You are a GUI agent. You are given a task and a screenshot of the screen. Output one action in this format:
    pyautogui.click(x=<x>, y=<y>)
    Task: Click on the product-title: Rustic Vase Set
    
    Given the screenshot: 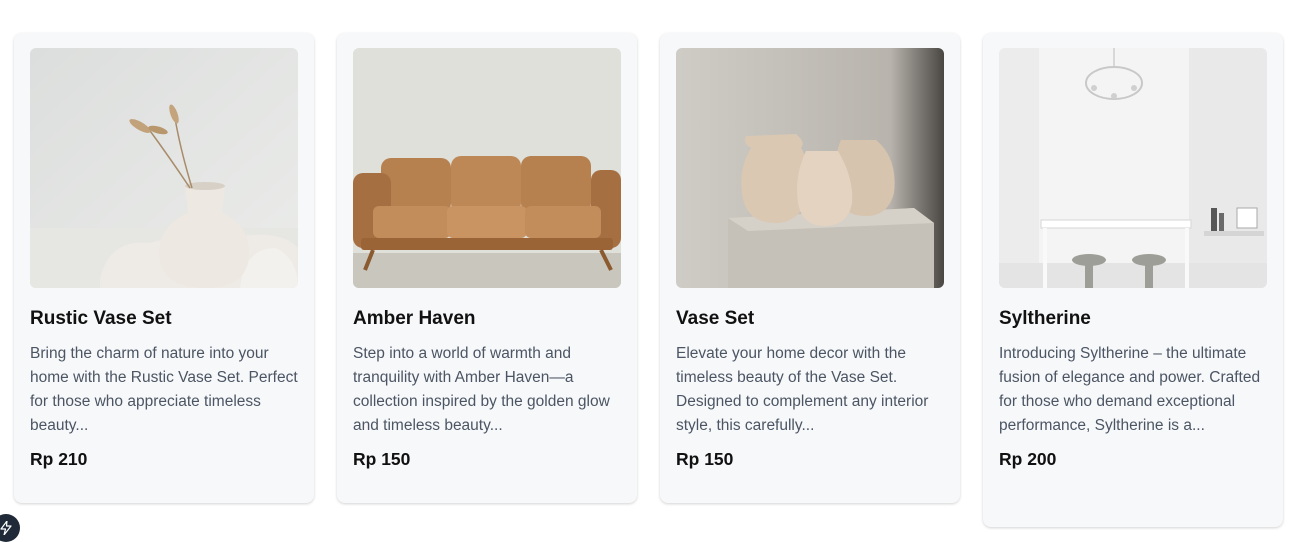 What is the action you would take?
    pyautogui.click(x=164, y=319)
    